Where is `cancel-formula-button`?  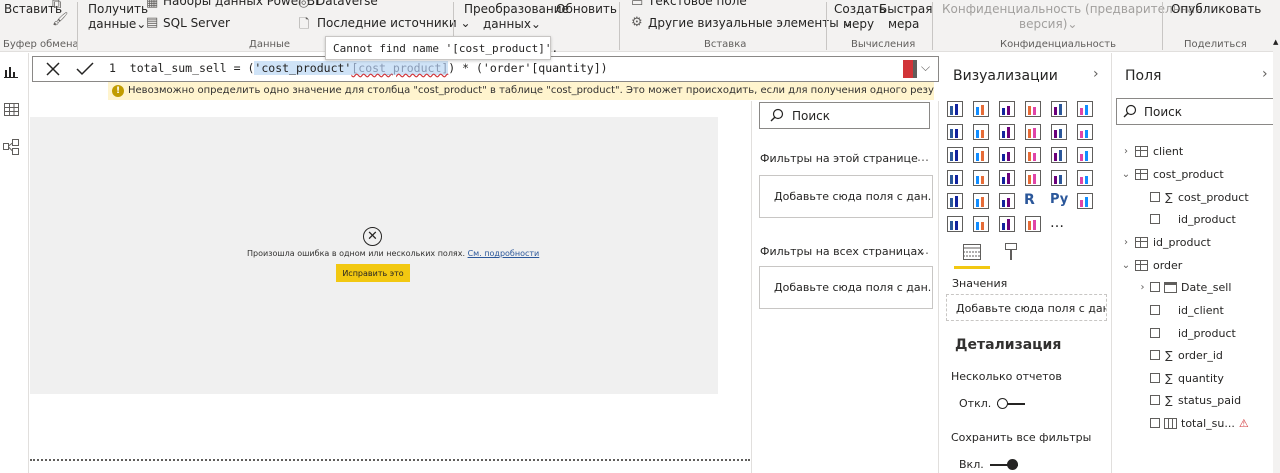
cancel-formula-button is located at coordinates (53, 69).